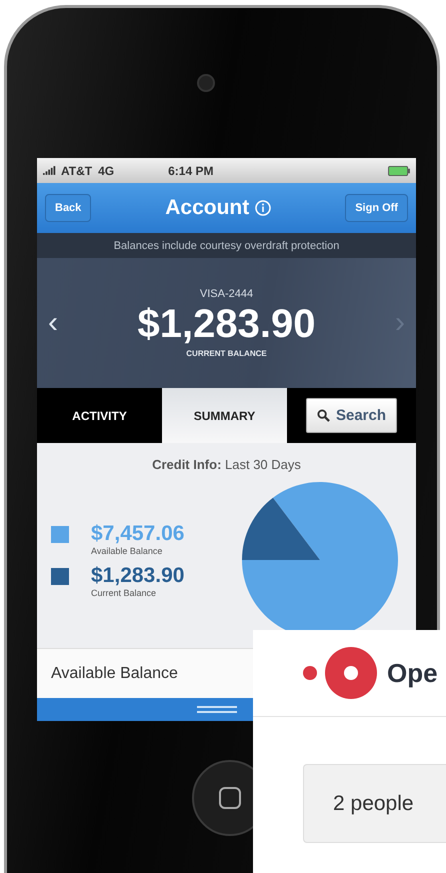 Image resolution: width=446 pixels, height=873 pixels. Describe the element at coordinates (222, 798) in the screenshot. I see `home-button` at that location.